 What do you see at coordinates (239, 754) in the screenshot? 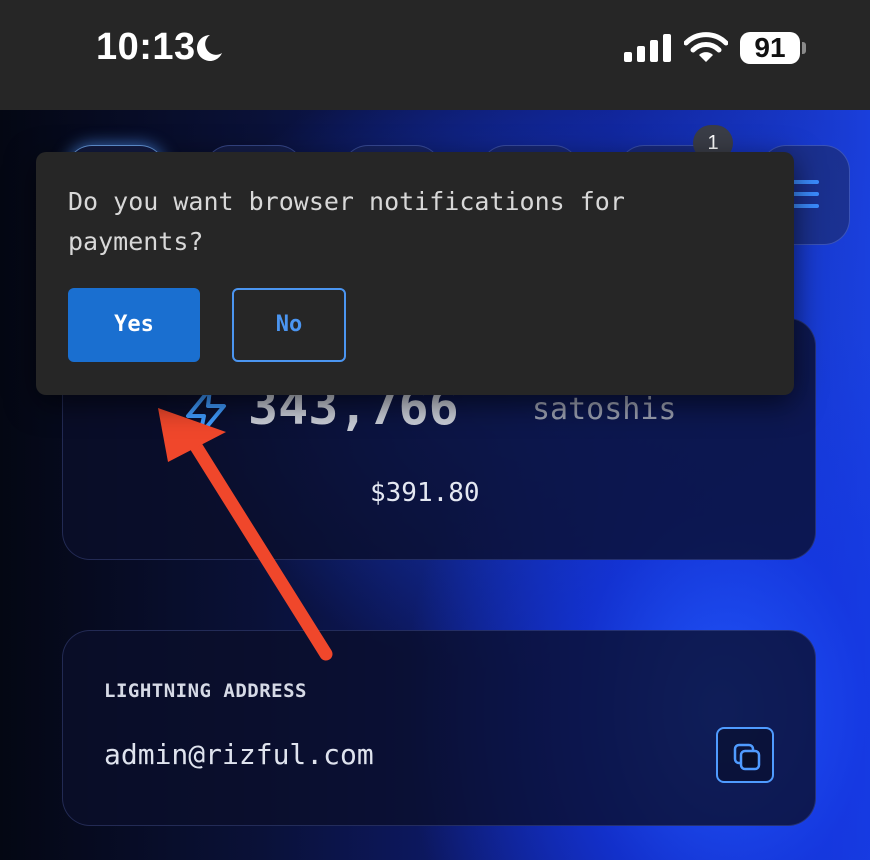
I see `lightning-address-value: admin@rizful.com` at bounding box center [239, 754].